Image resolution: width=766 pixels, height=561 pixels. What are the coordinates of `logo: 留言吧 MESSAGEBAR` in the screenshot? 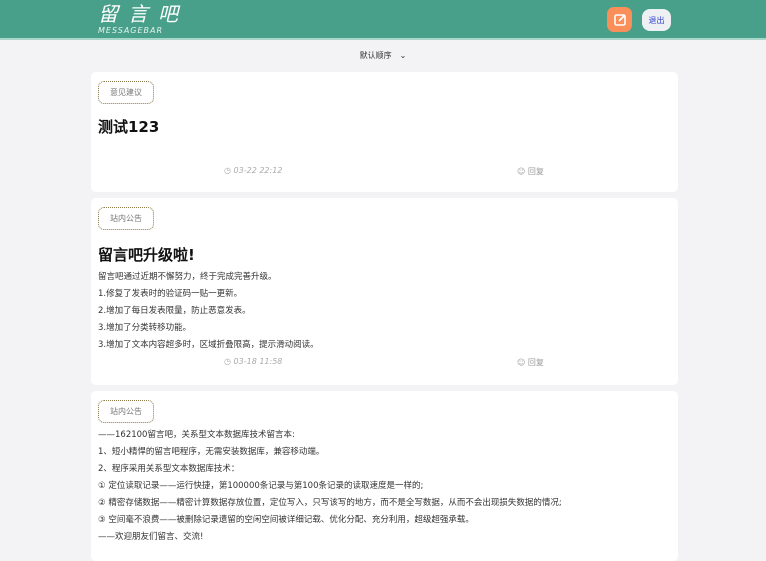 It's located at (143, 18).